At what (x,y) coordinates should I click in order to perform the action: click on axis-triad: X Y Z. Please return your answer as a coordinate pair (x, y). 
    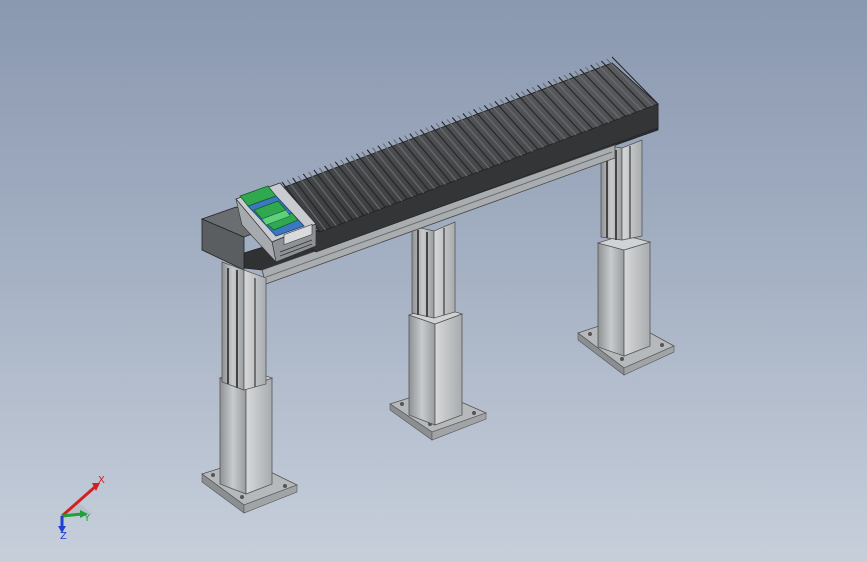
    Looking at the image, I should click on (83, 505).